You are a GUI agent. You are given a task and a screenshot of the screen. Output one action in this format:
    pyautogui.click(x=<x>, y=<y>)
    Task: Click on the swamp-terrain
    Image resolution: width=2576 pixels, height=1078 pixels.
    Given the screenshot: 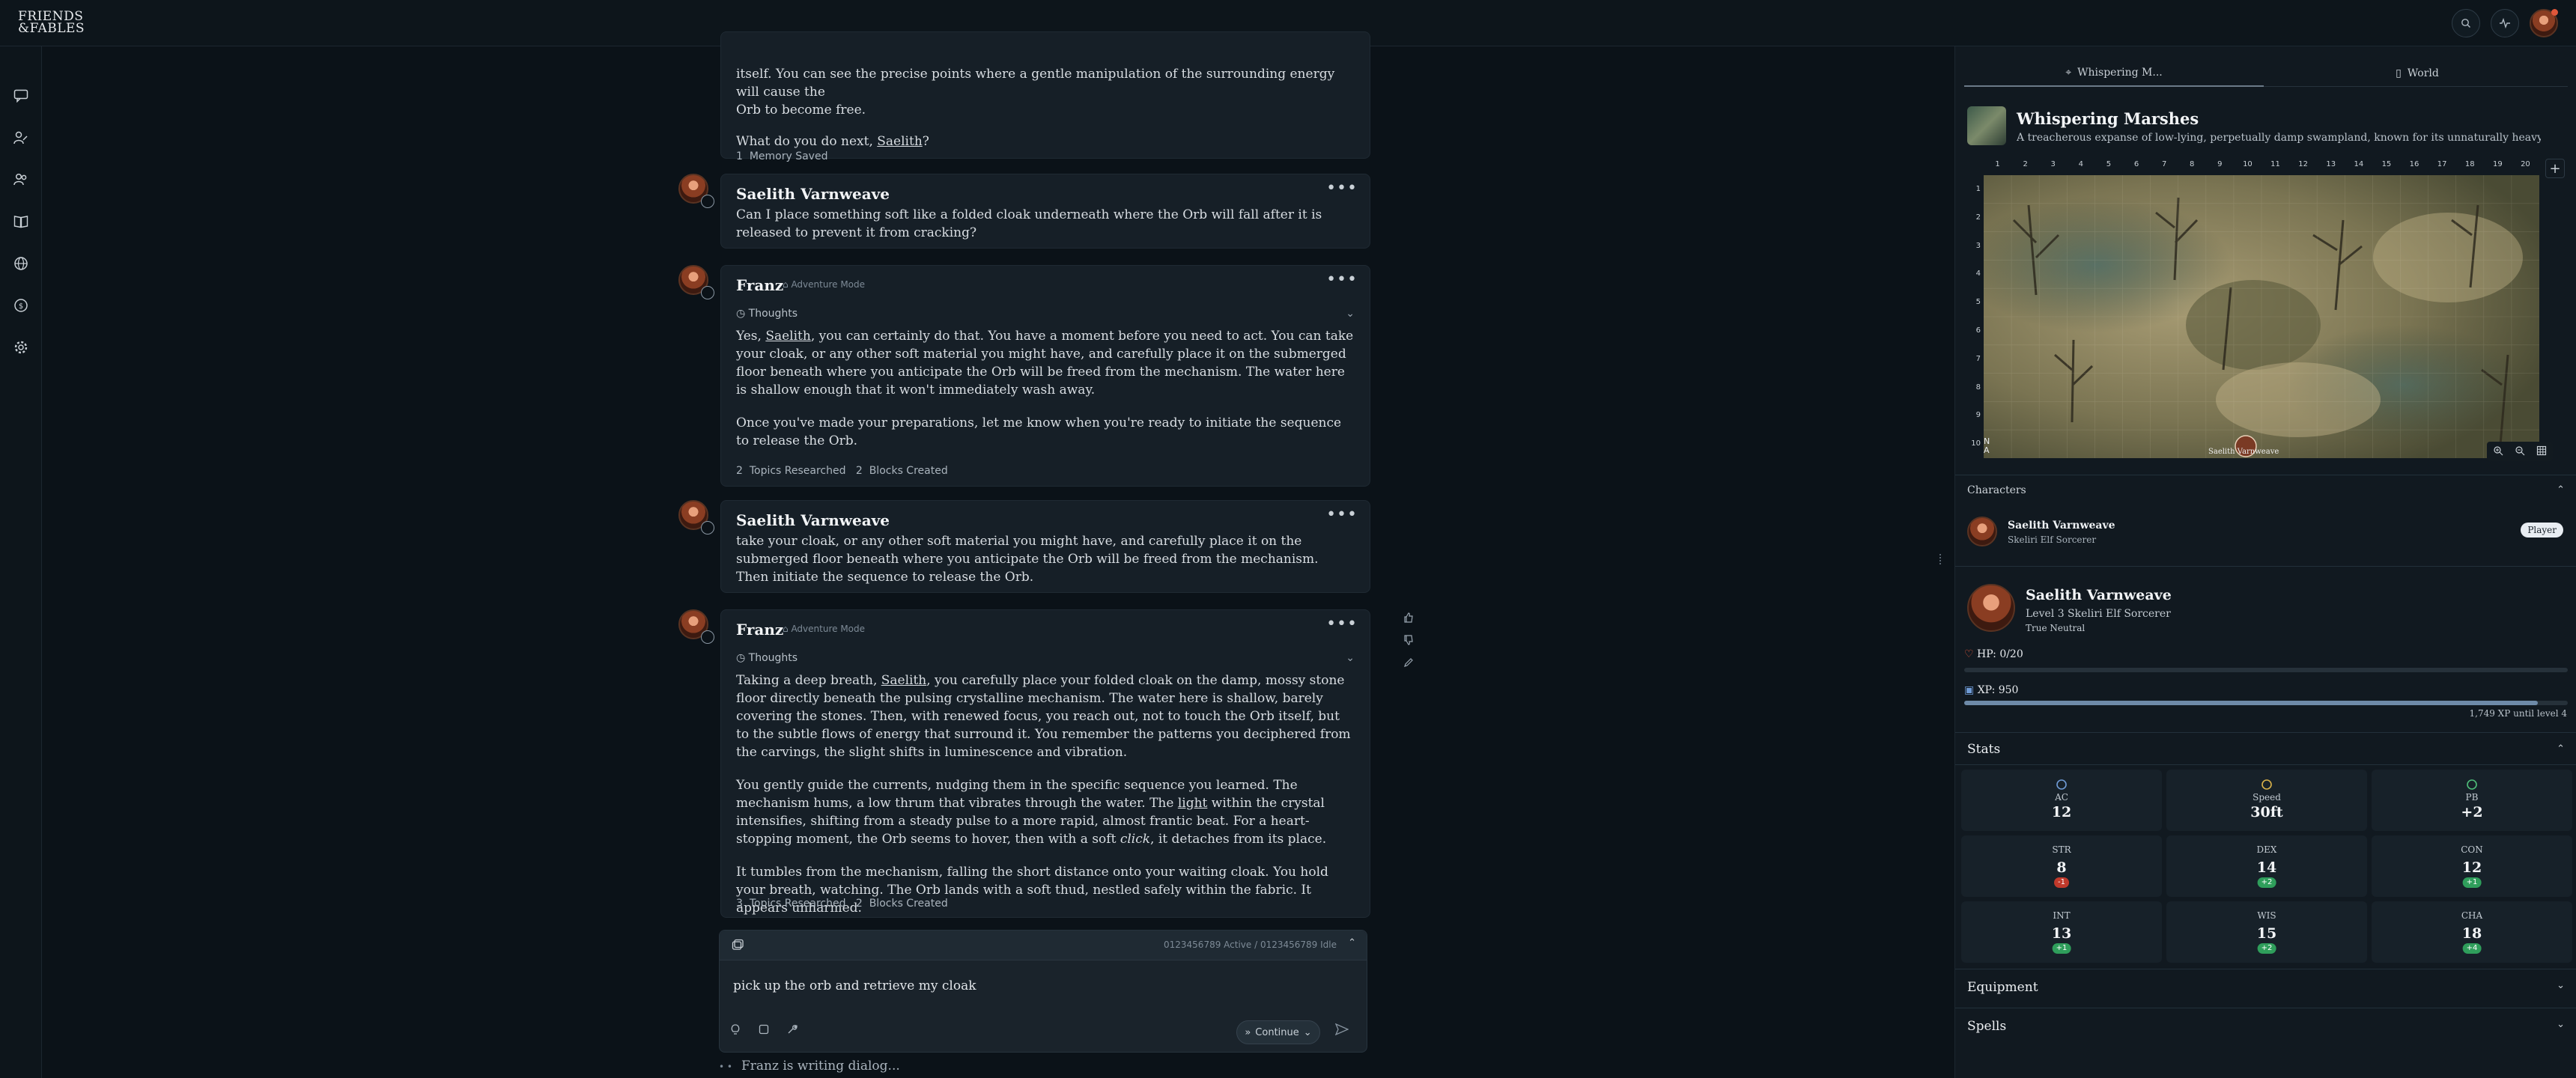 What is the action you would take?
    pyautogui.click(x=2261, y=316)
    